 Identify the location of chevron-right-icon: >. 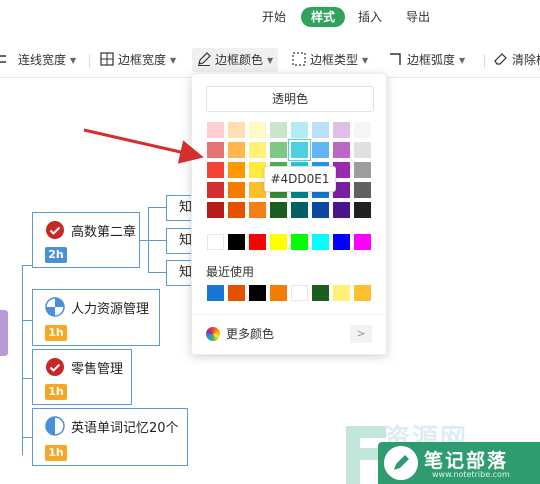
(361, 334).